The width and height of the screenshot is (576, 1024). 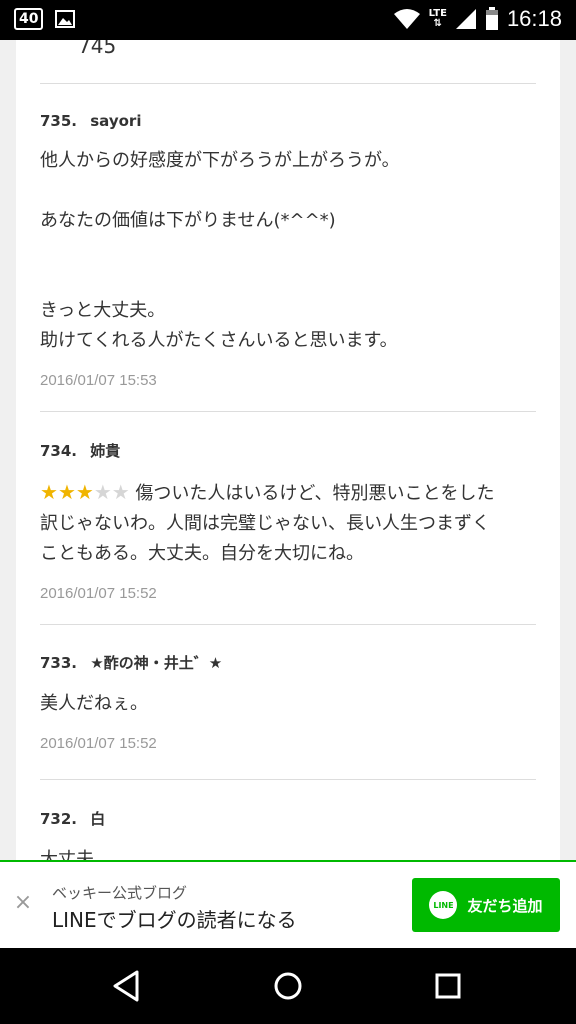 What do you see at coordinates (120, 893) in the screenshot?
I see `banner-subtitle: ベッキー公式ブログ` at bounding box center [120, 893].